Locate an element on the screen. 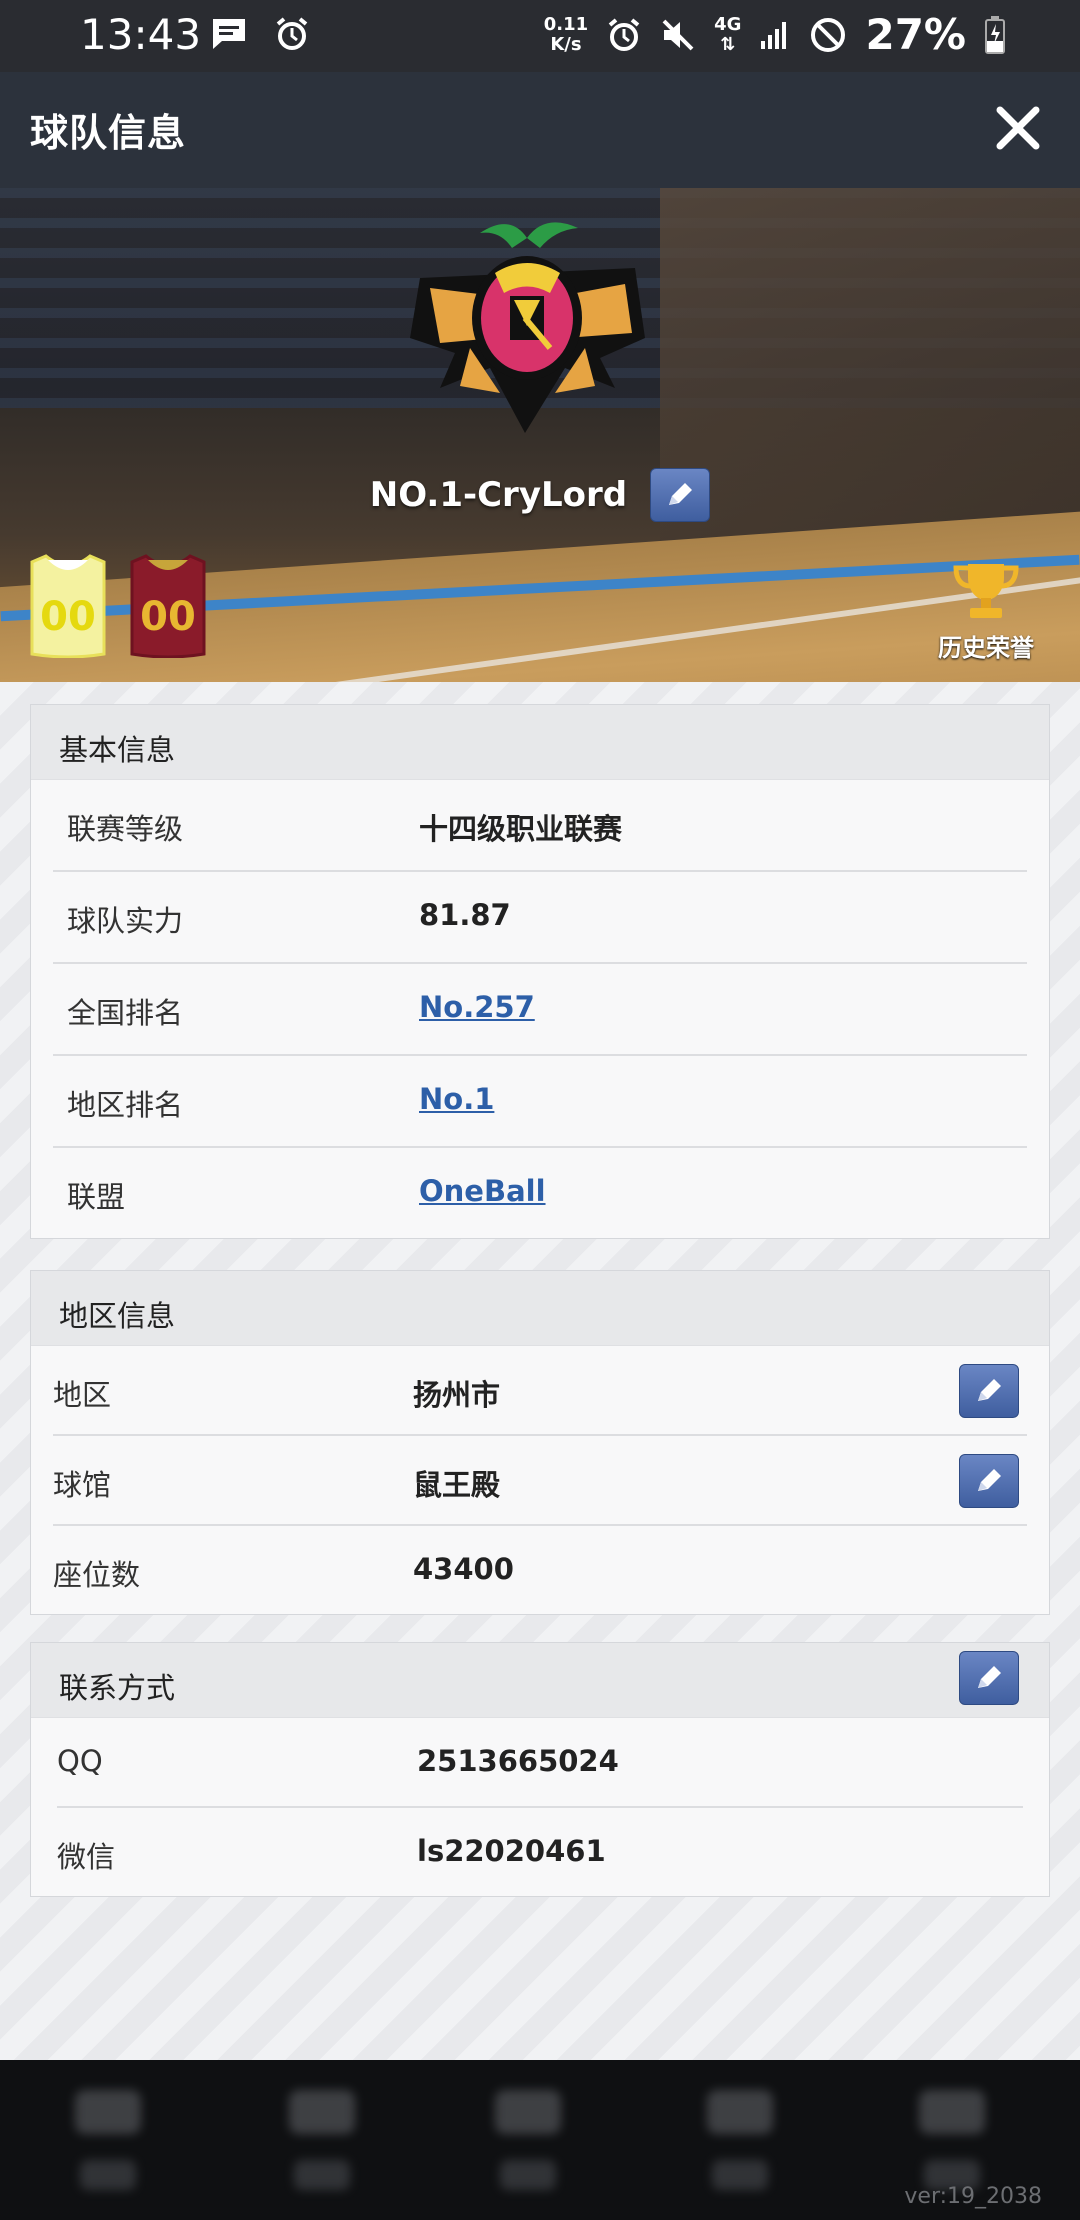 The height and width of the screenshot is (2220, 1080). row-label: QQ is located at coordinates (80, 1761).